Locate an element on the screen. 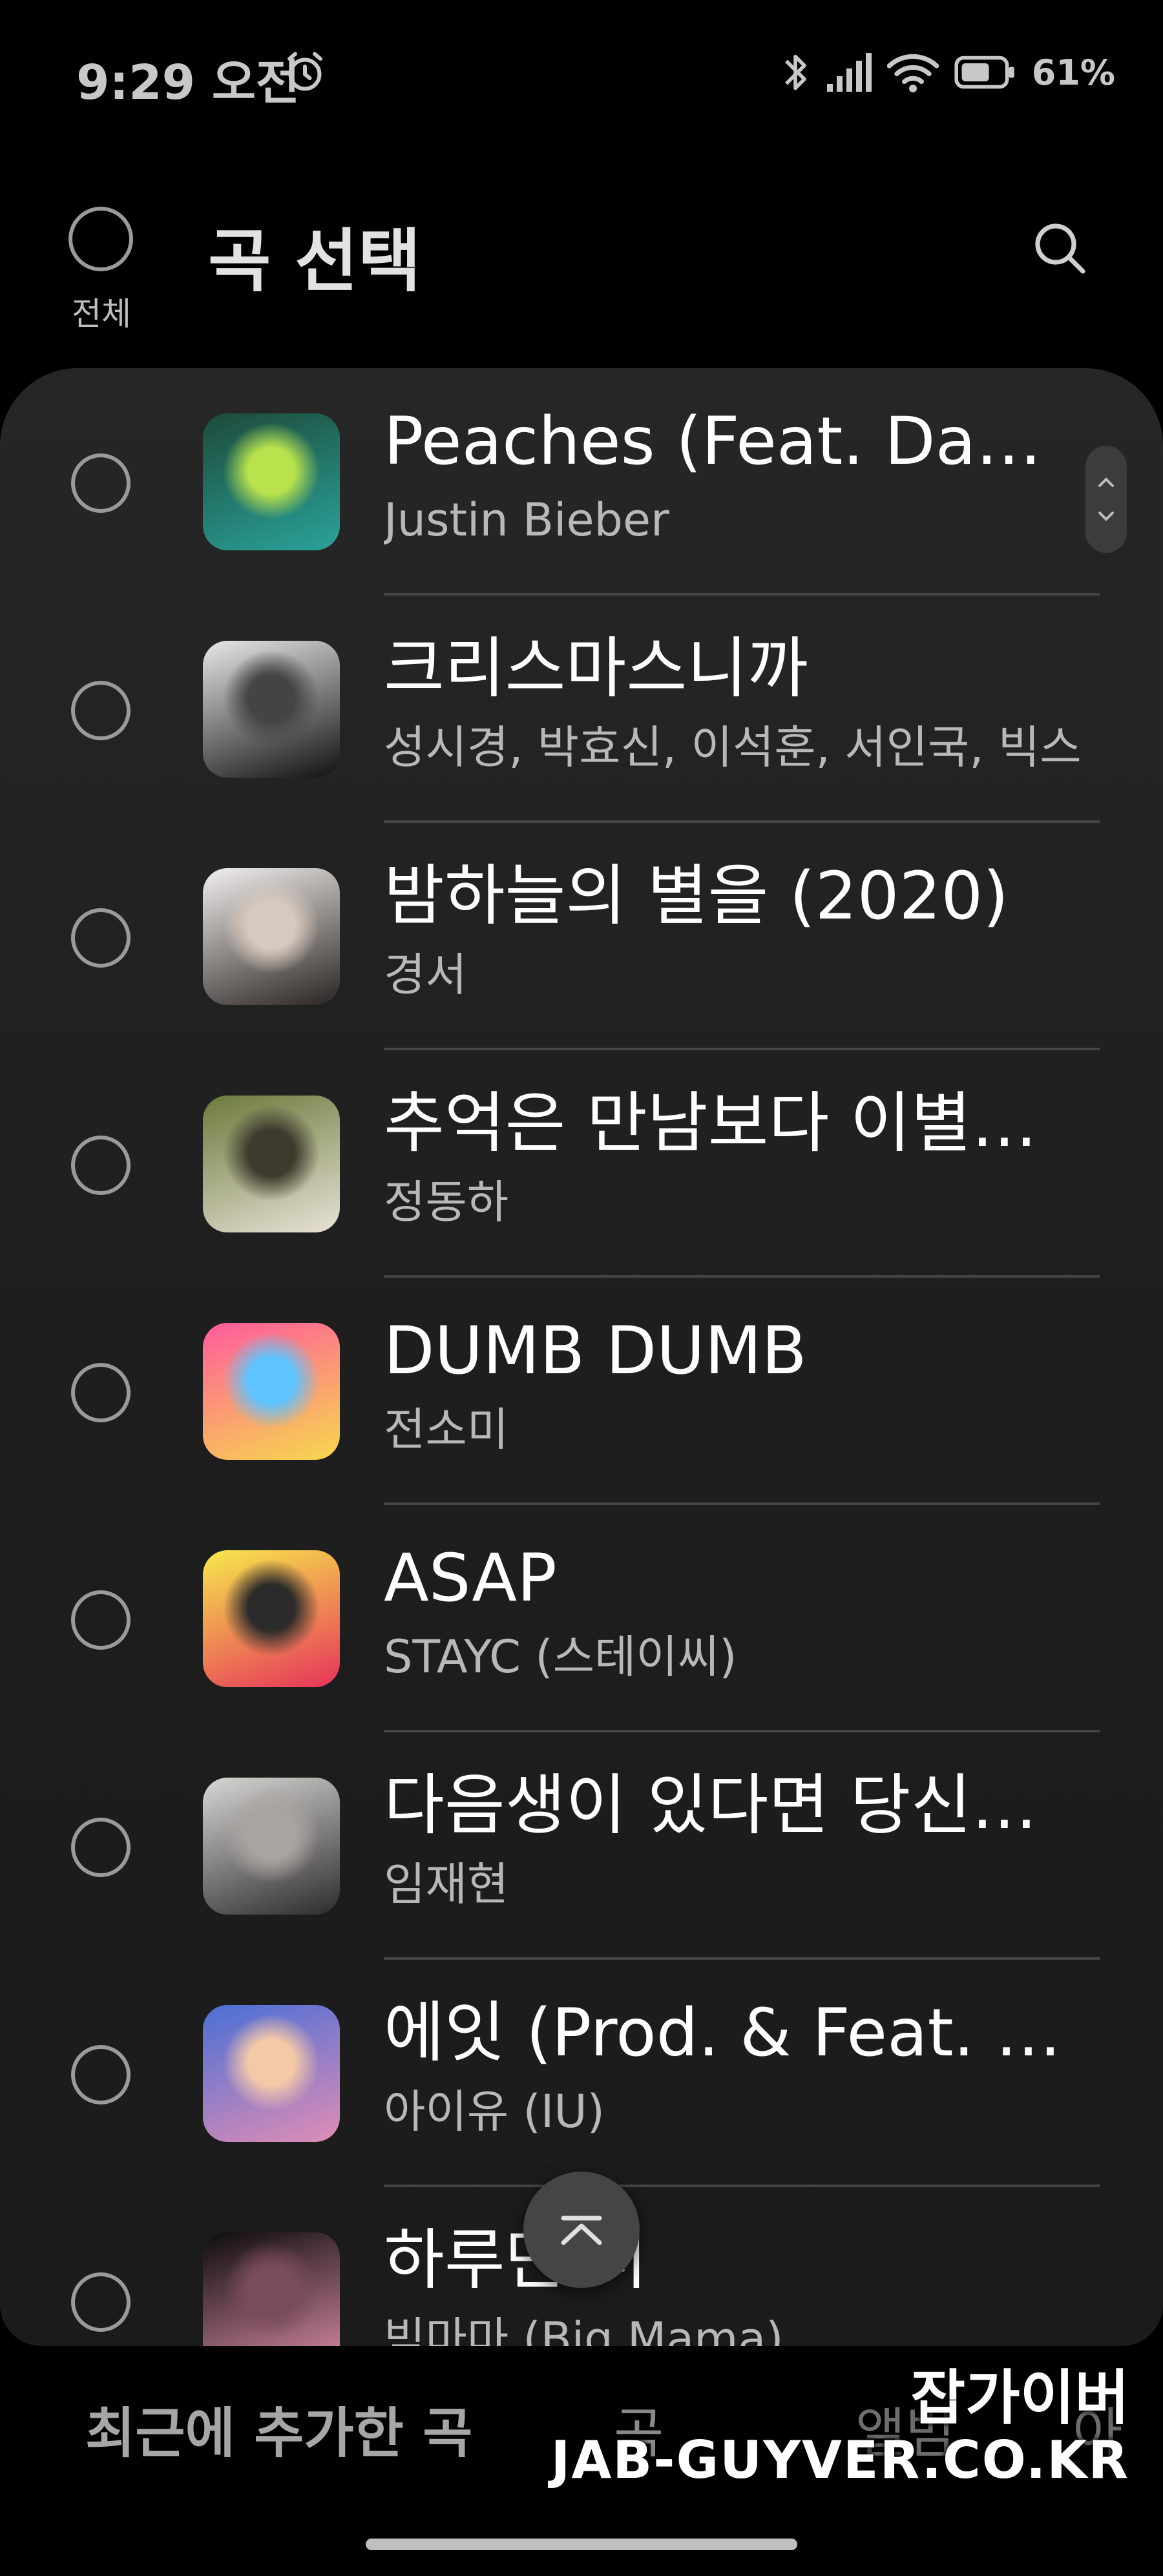 The height and width of the screenshot is (2576, 1163). song-row: DUMB DUMB 전소미 is located at coordinates (581, 1391).